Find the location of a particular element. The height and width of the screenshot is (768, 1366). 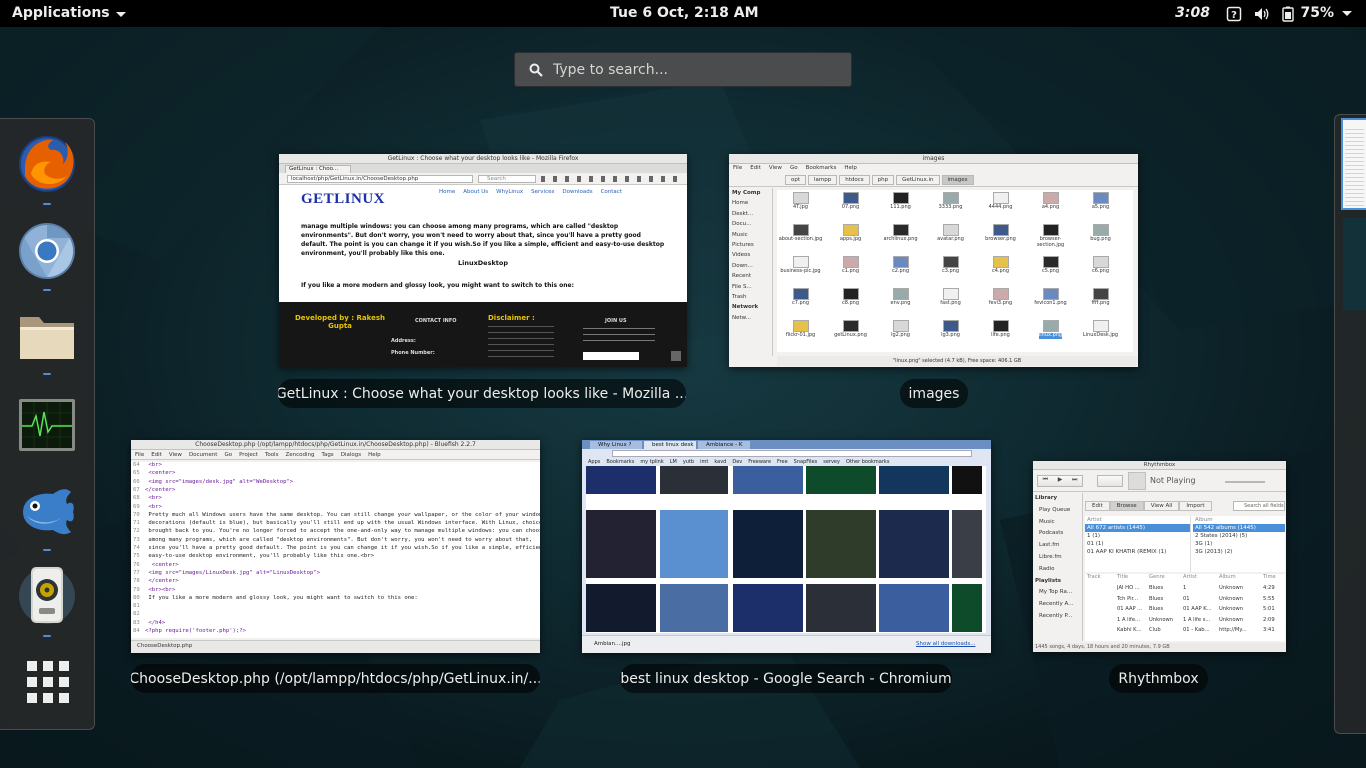

path-segment: php is located at coordinates (883, 180).